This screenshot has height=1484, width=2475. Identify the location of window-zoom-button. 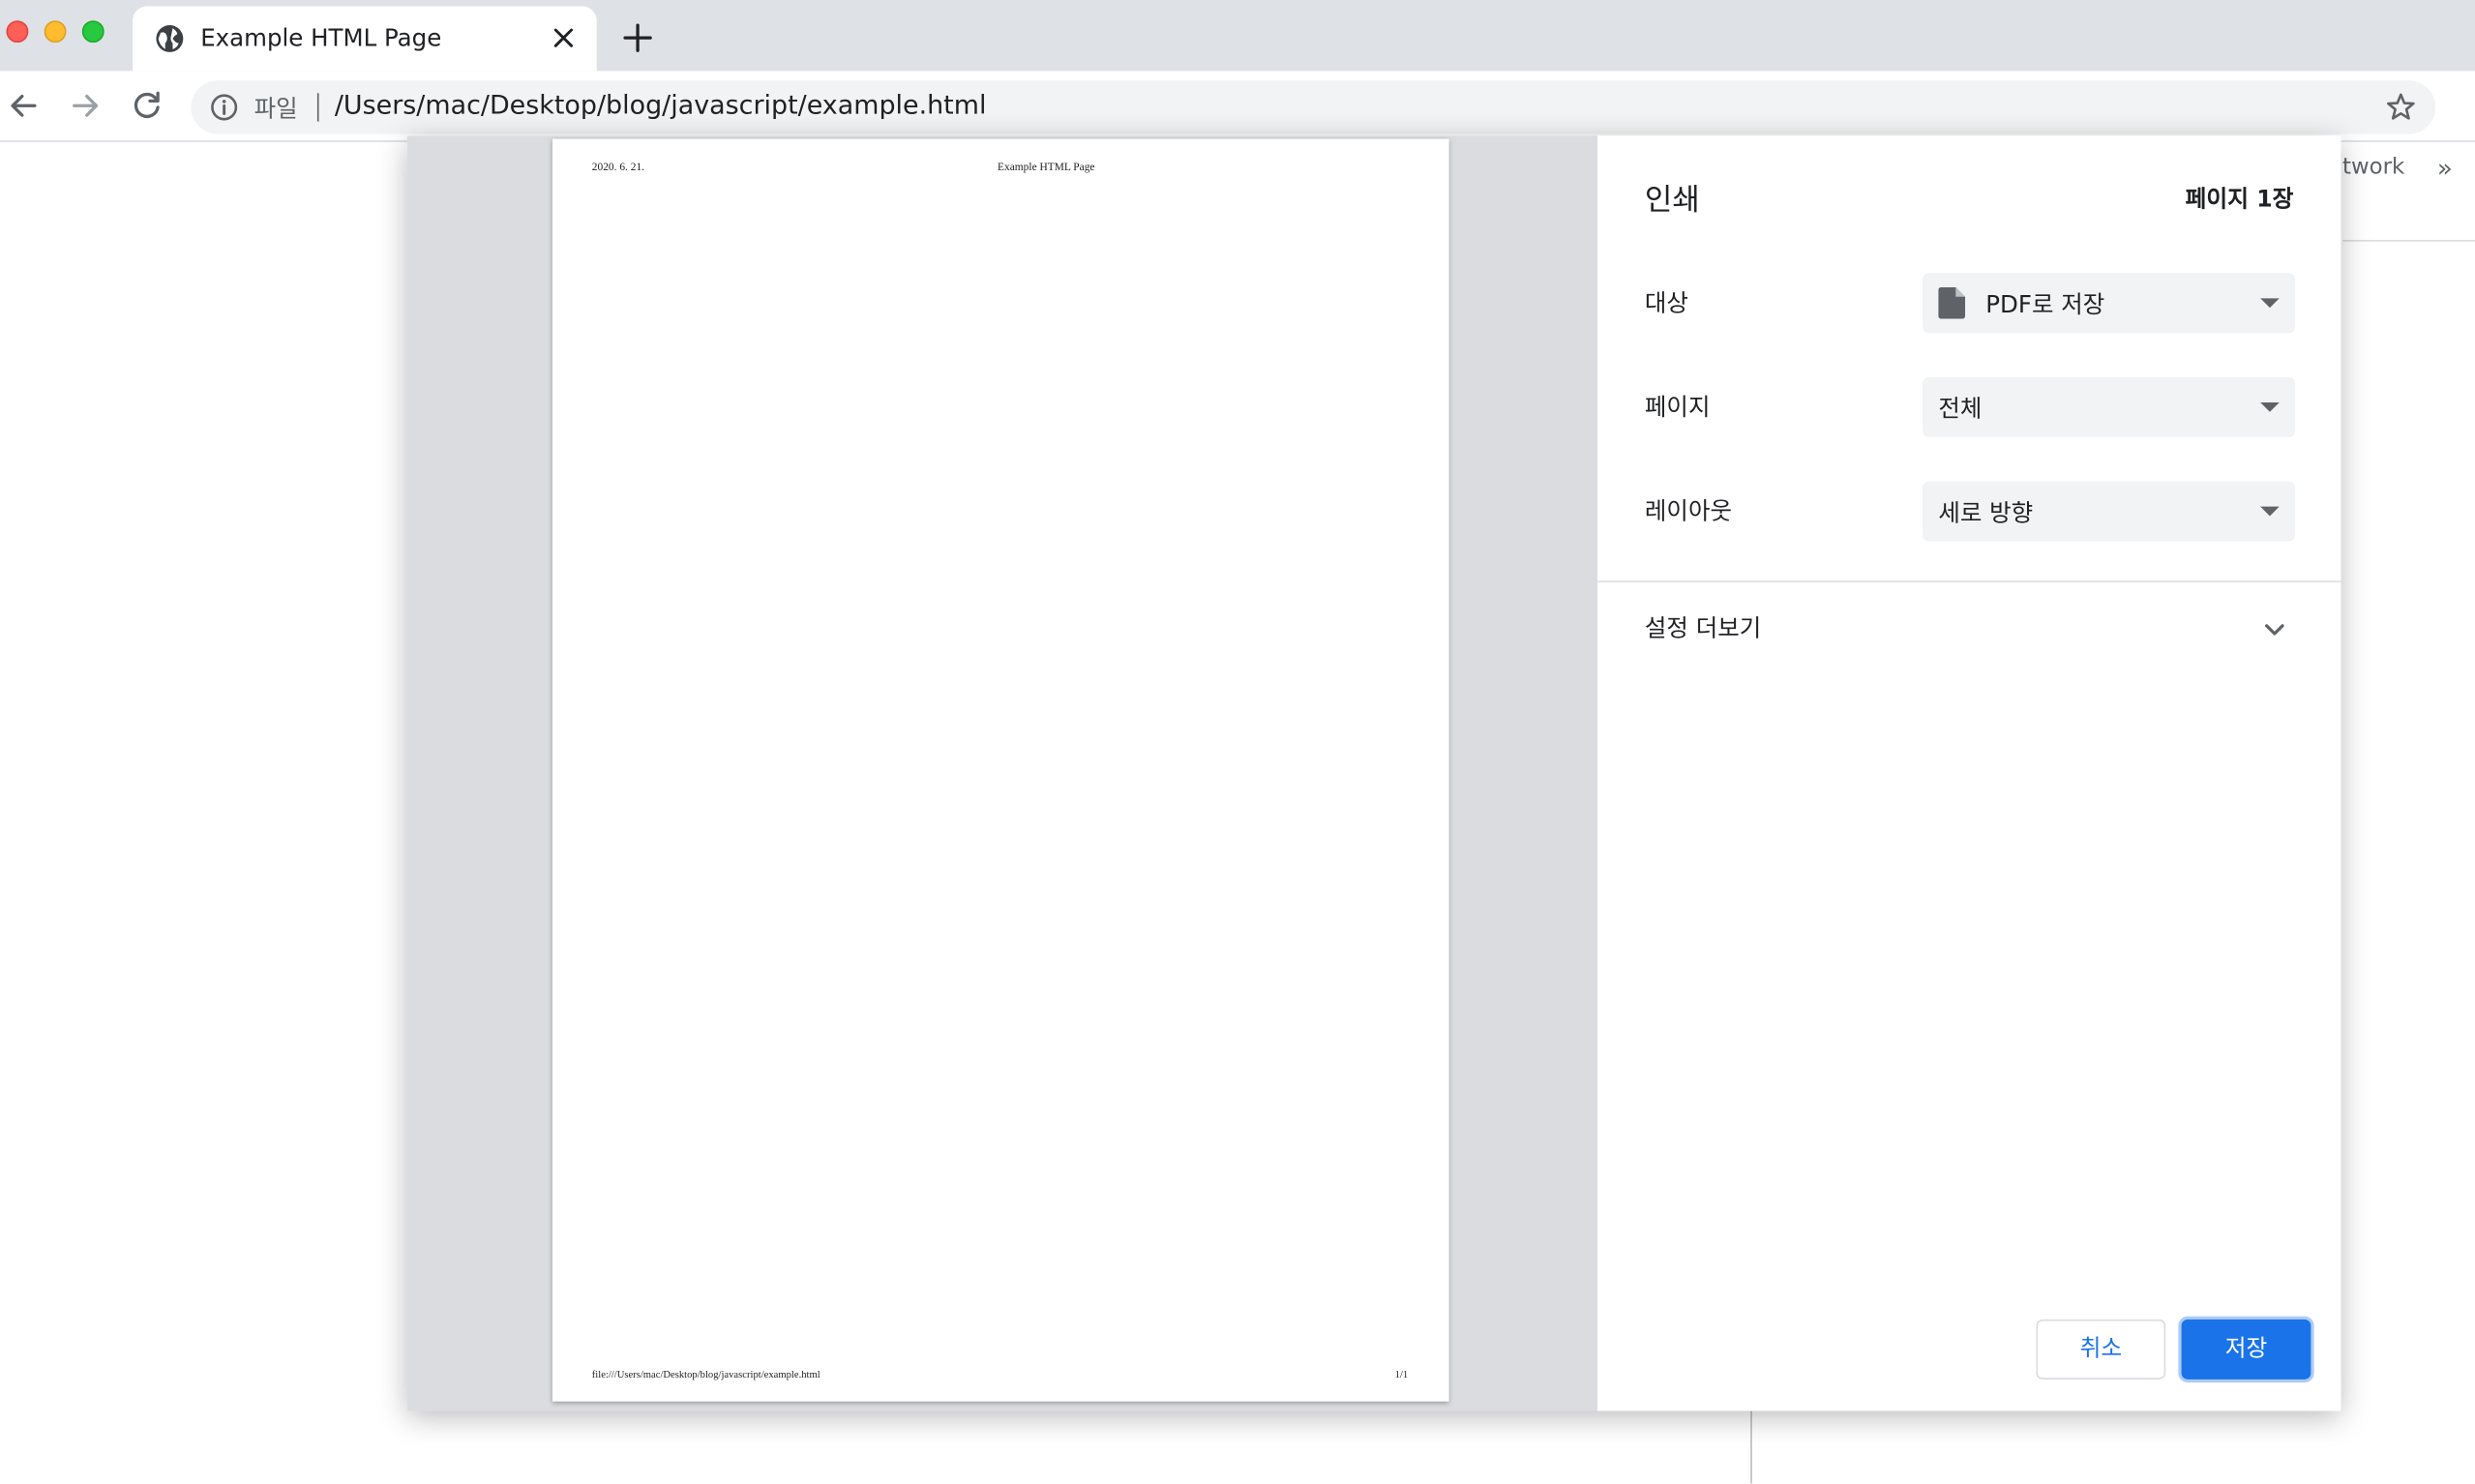
(92, 32).